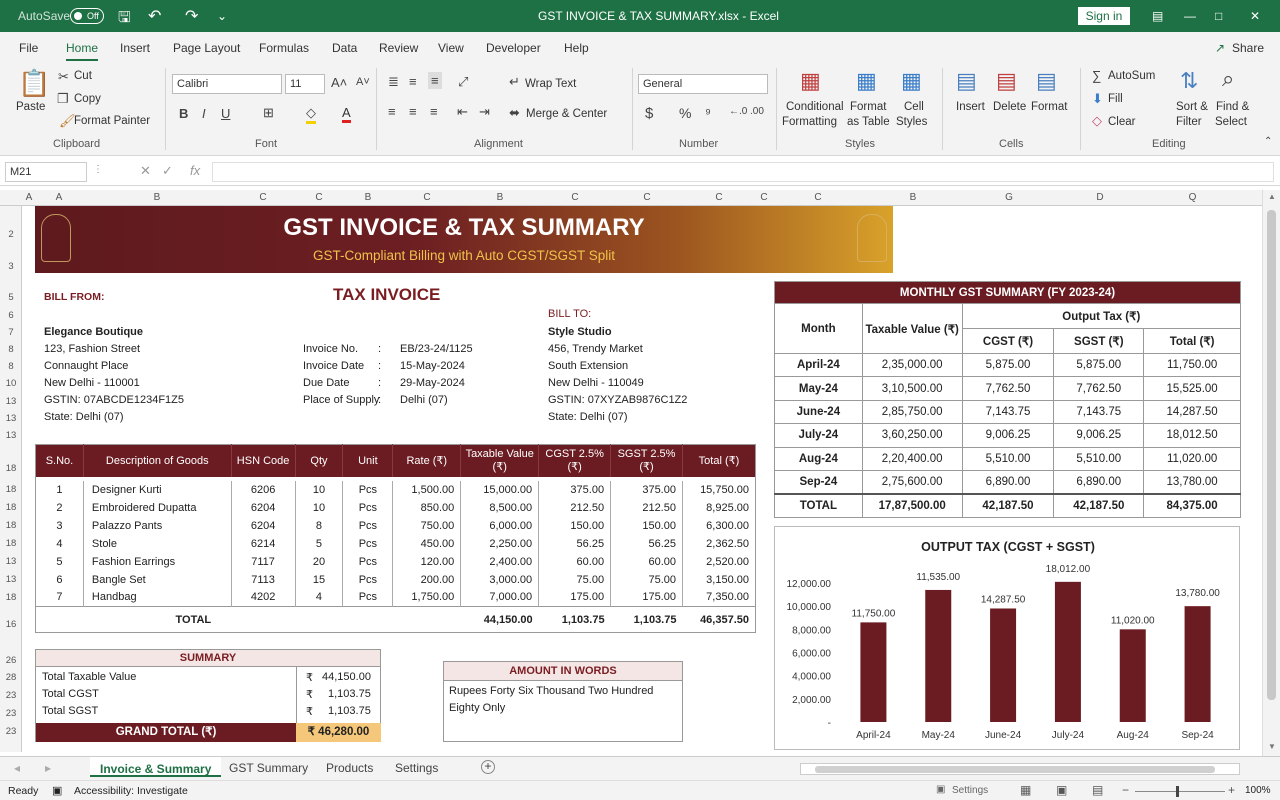 The height and width of the screenshot is (800, 1280). I want to click on maximize-icon: □, so click(1218, 16).